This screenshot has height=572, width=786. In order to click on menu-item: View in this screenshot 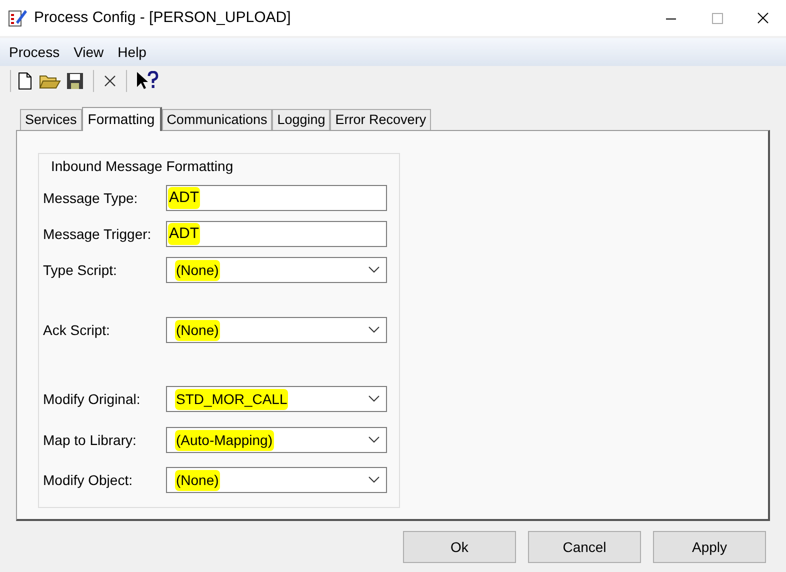, I will do `click(88, 52)`.